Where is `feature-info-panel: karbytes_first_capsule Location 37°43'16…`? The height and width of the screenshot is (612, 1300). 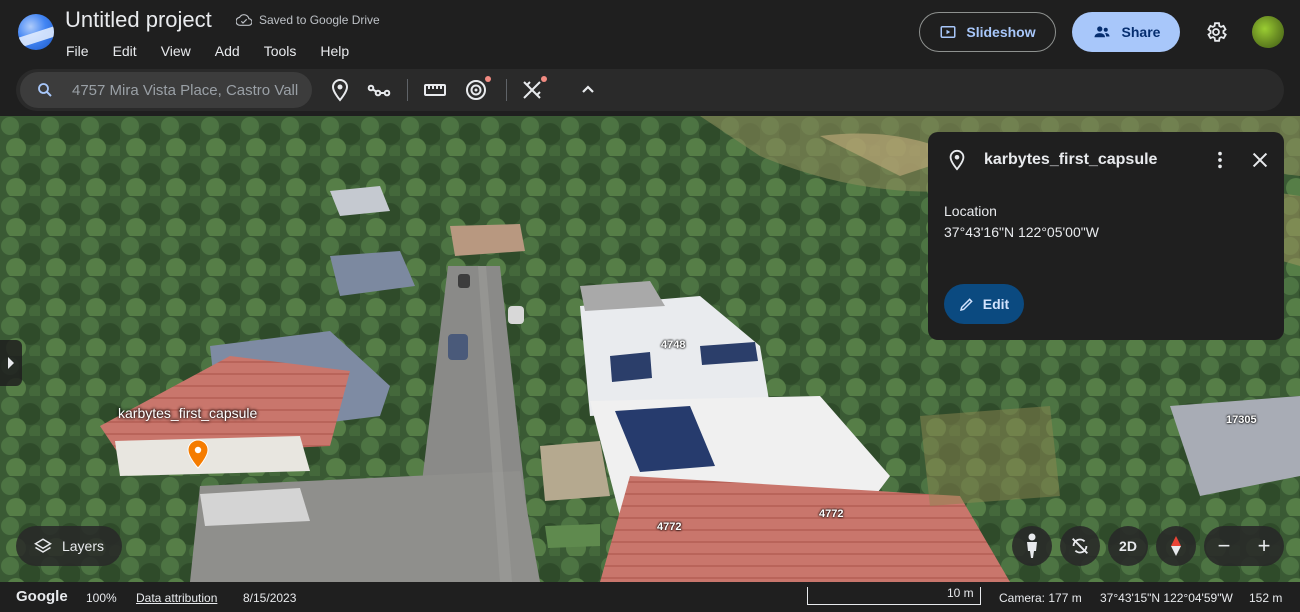 feature-info-panel: karbytes_first_capsule Location 37°43'16… is located at coordinates (1106, 236).